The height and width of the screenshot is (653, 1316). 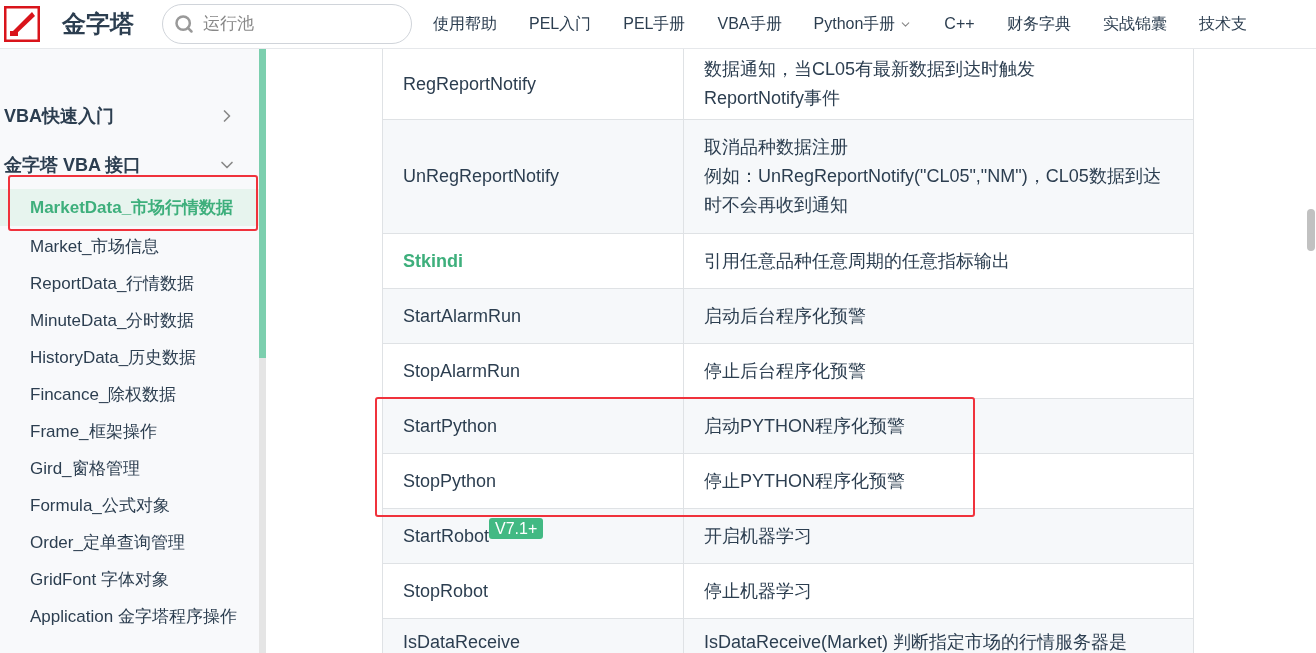 I want to click on sidebar-item: Frame_框架操作, so click(x=129, y=433).